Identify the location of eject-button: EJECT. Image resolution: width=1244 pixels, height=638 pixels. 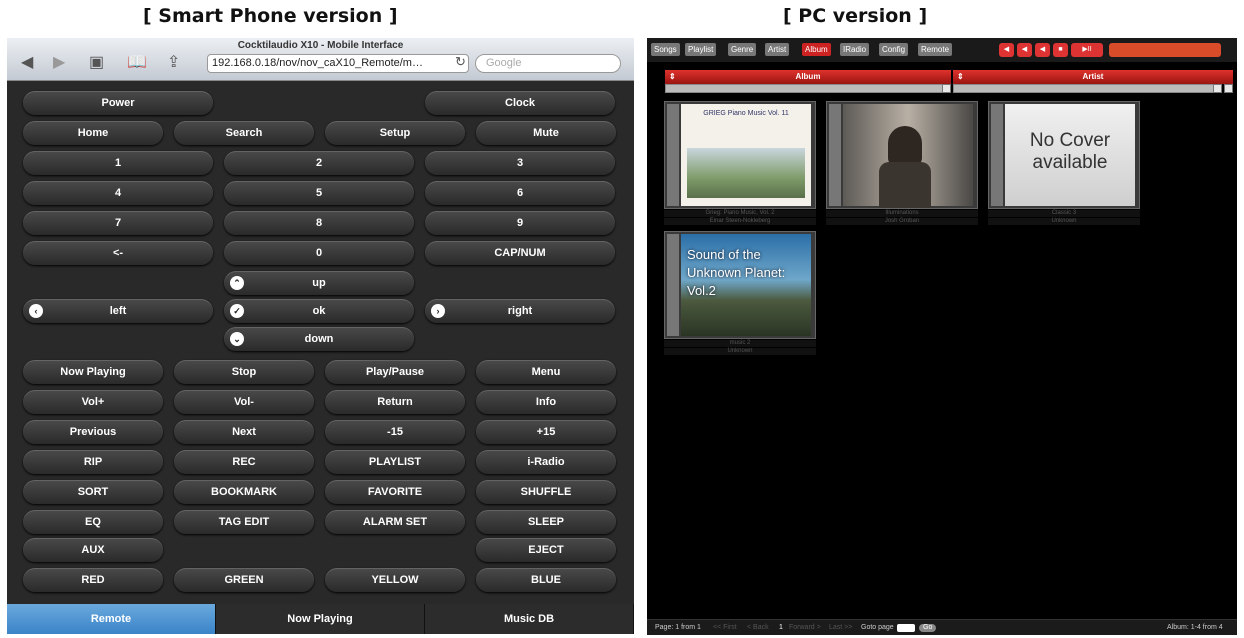
(546, 550).